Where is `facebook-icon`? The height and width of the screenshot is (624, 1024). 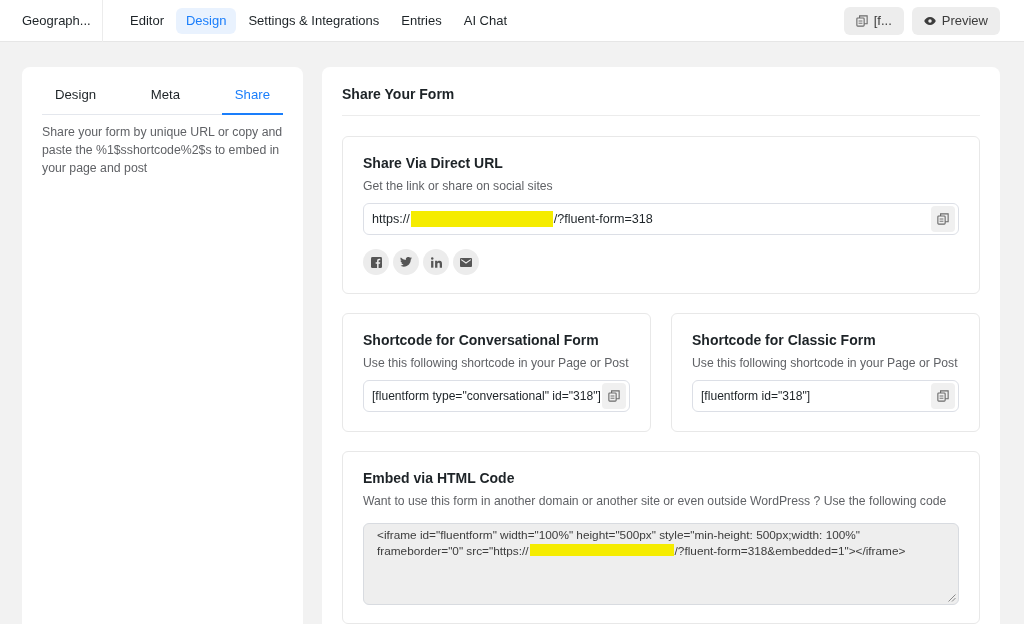 facebook-icon is located at coordinates (376, 262).